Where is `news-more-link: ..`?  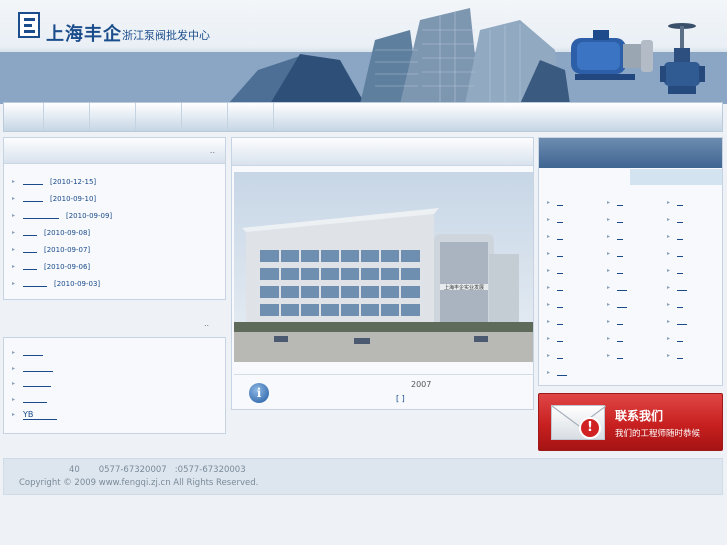 news-more-link: .. is located at coordinates (212, 150).